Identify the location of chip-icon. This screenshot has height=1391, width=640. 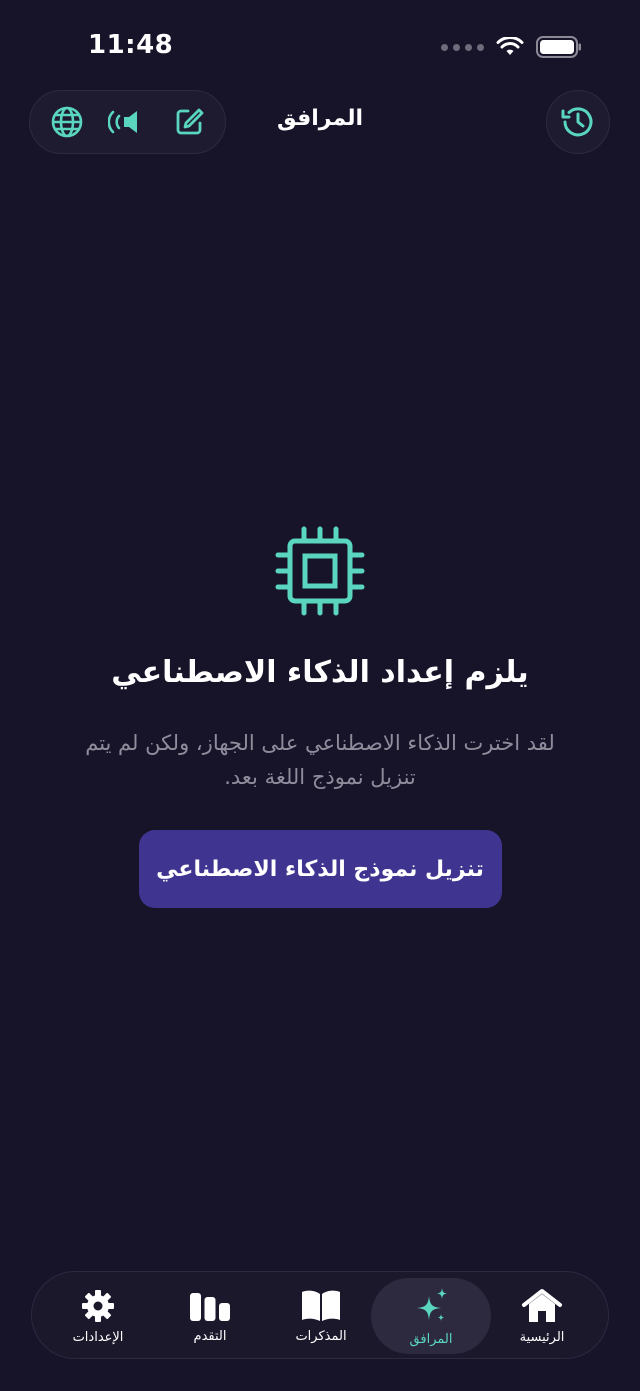
(320, 571).